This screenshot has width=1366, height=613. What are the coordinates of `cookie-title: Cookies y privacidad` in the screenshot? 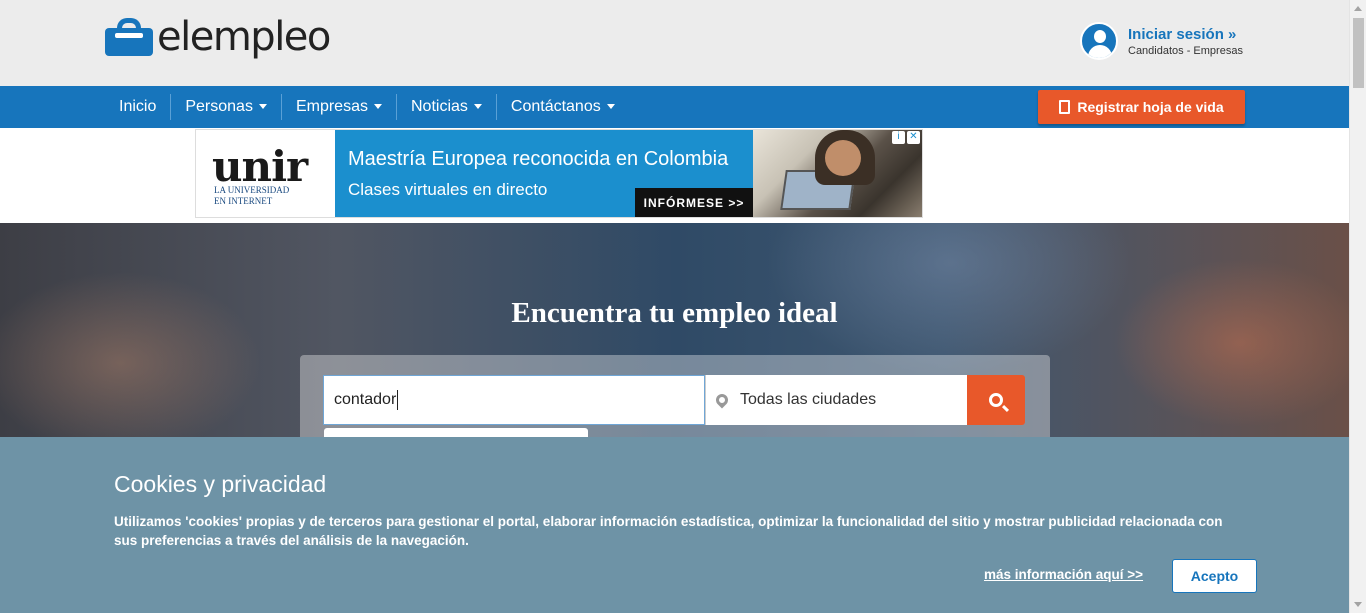 It's located at (220, 484).